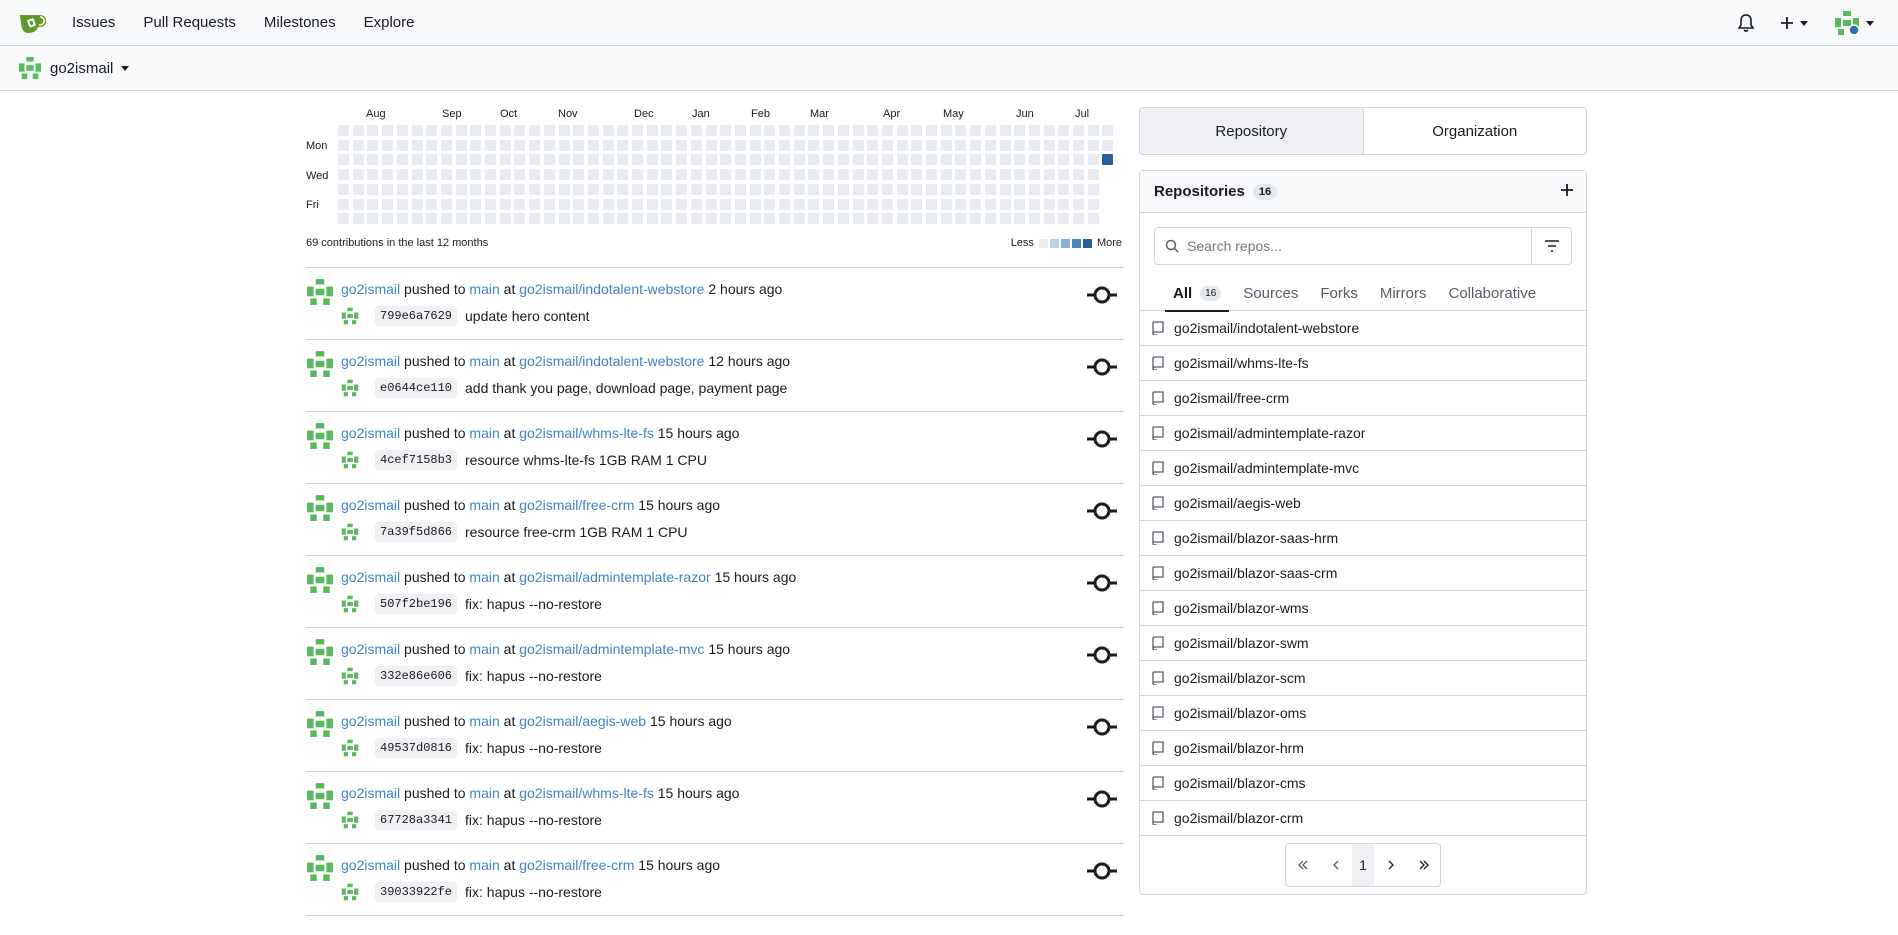  Describe the element at coordinates (1363, 748) in the screenshot. I see `repo-list-item: go2ismail/blazor-hrm` at that location.